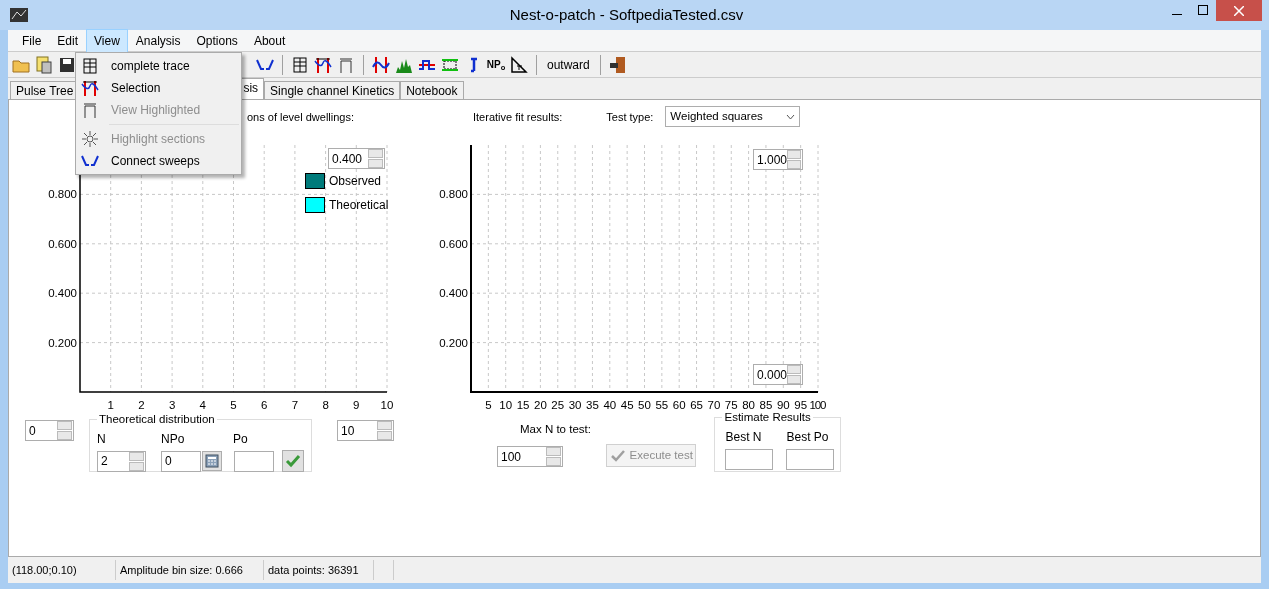 This screenshot has height=589, width=1269. What do you see at coordinates (731, 405) in the screenshot?
I see `axis-label: 75` at bounding box center [731, 405].